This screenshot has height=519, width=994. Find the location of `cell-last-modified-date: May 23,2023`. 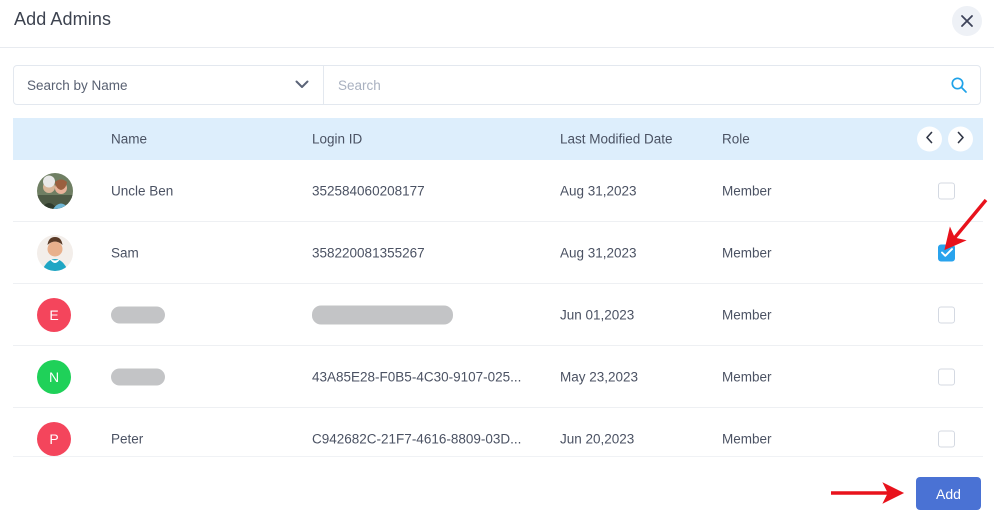

cell-last-modified-date: May 23,2023 is located at coordinates (599, 376).